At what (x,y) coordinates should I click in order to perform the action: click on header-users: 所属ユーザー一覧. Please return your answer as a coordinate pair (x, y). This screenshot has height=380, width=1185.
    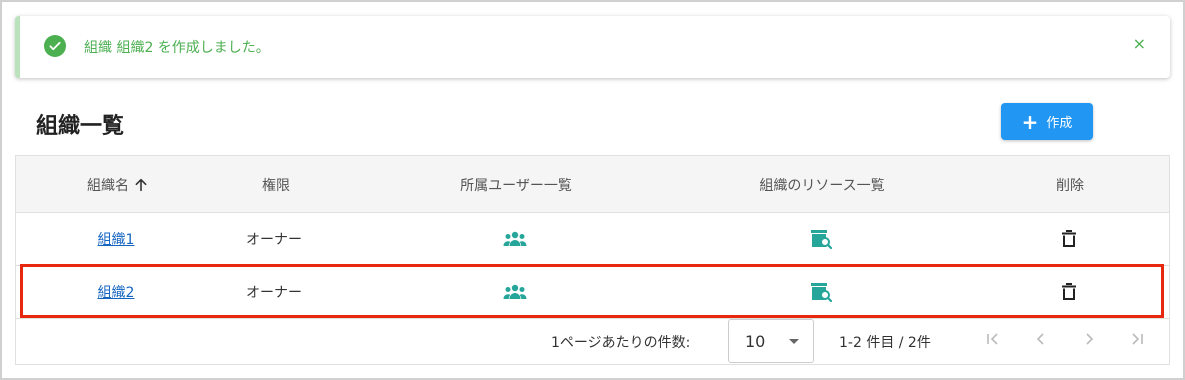
    Looking at the image, I should click on (516, 186).